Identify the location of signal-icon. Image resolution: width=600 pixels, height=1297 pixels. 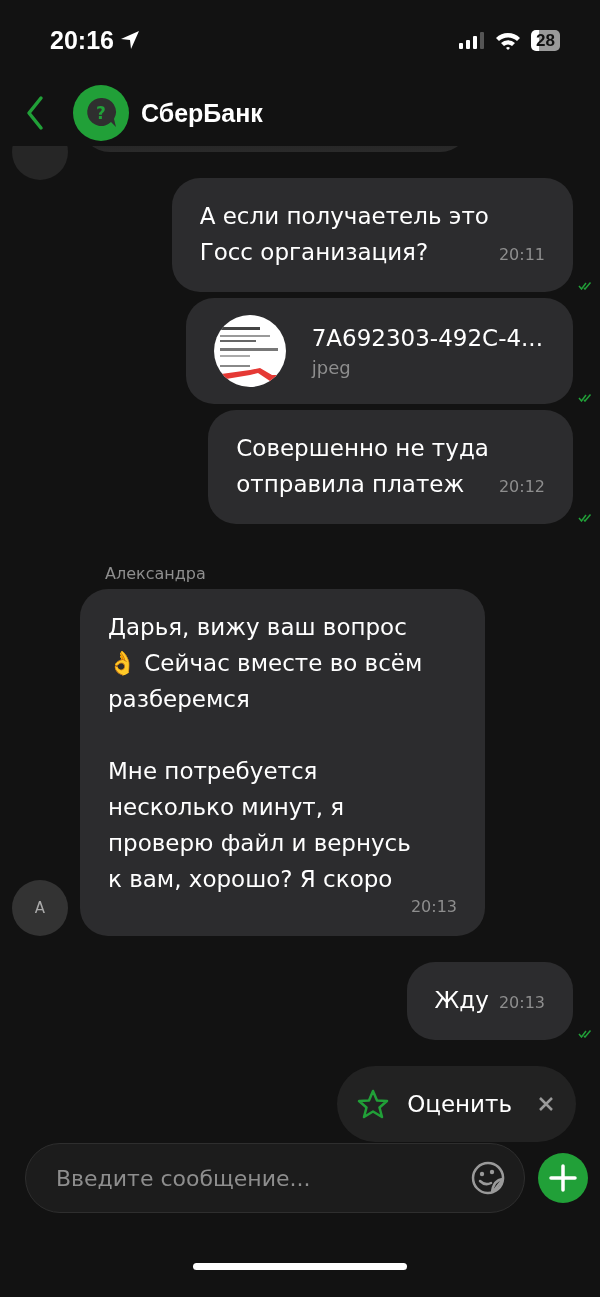
(472, 40).